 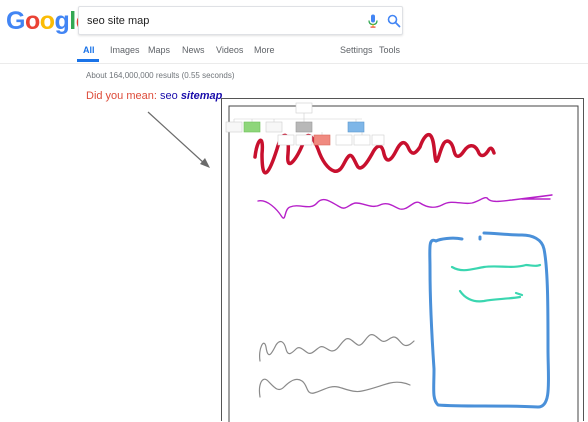 What do you see at coordinates (264, 50) in the screenshot?
I see `tab-more: More` at bounding box center [264, 50].